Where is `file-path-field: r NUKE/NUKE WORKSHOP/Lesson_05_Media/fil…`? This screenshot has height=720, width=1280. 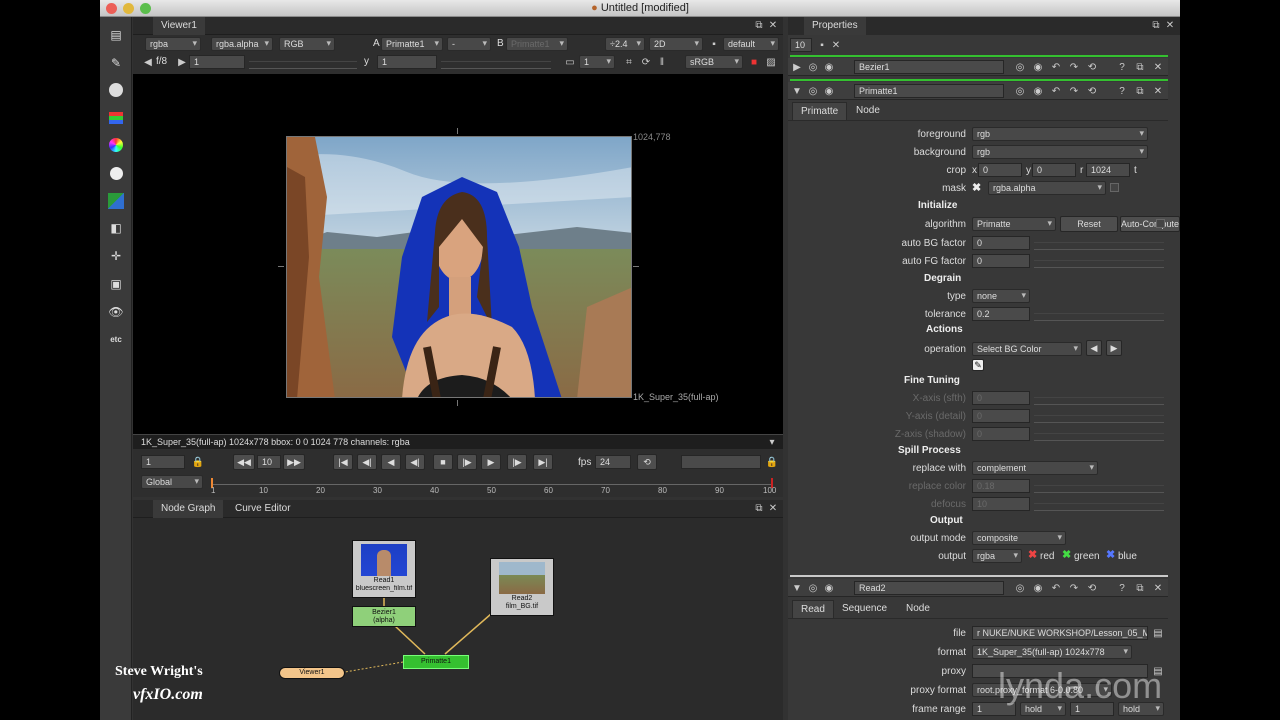 file-path-field: r NUKE/NUKE WORKSHOP/Lesson_05_Media/fil… is located at coordinates (1060, 633).